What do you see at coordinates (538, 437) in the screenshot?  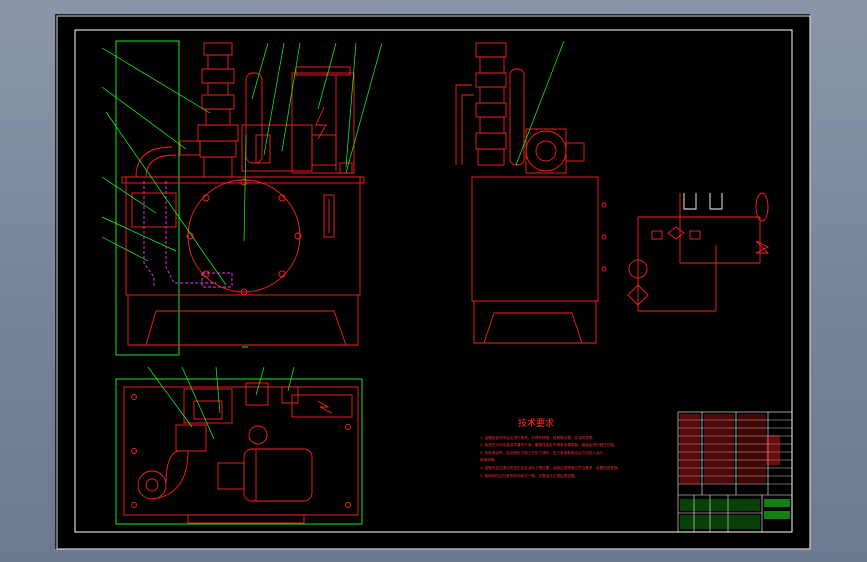 I see `tech-requirement-line: 1. 油箱制造完毕后应进行清洗，不得有焊渣、铁屑等杂物，并涂防锈漆。` at bounding box center [538, 437].